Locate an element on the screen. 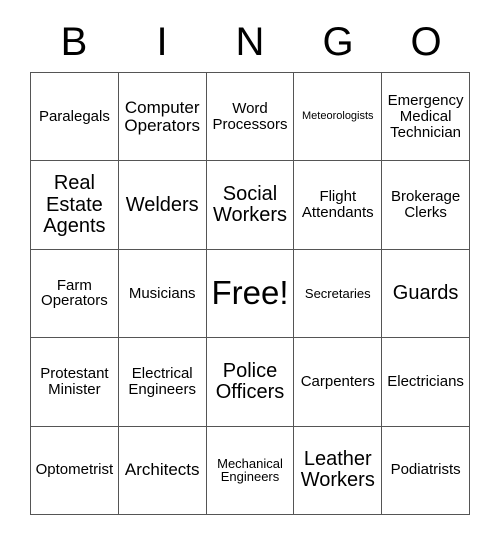  bingo-cell-label: Free! is located at coordinates (250, 292).